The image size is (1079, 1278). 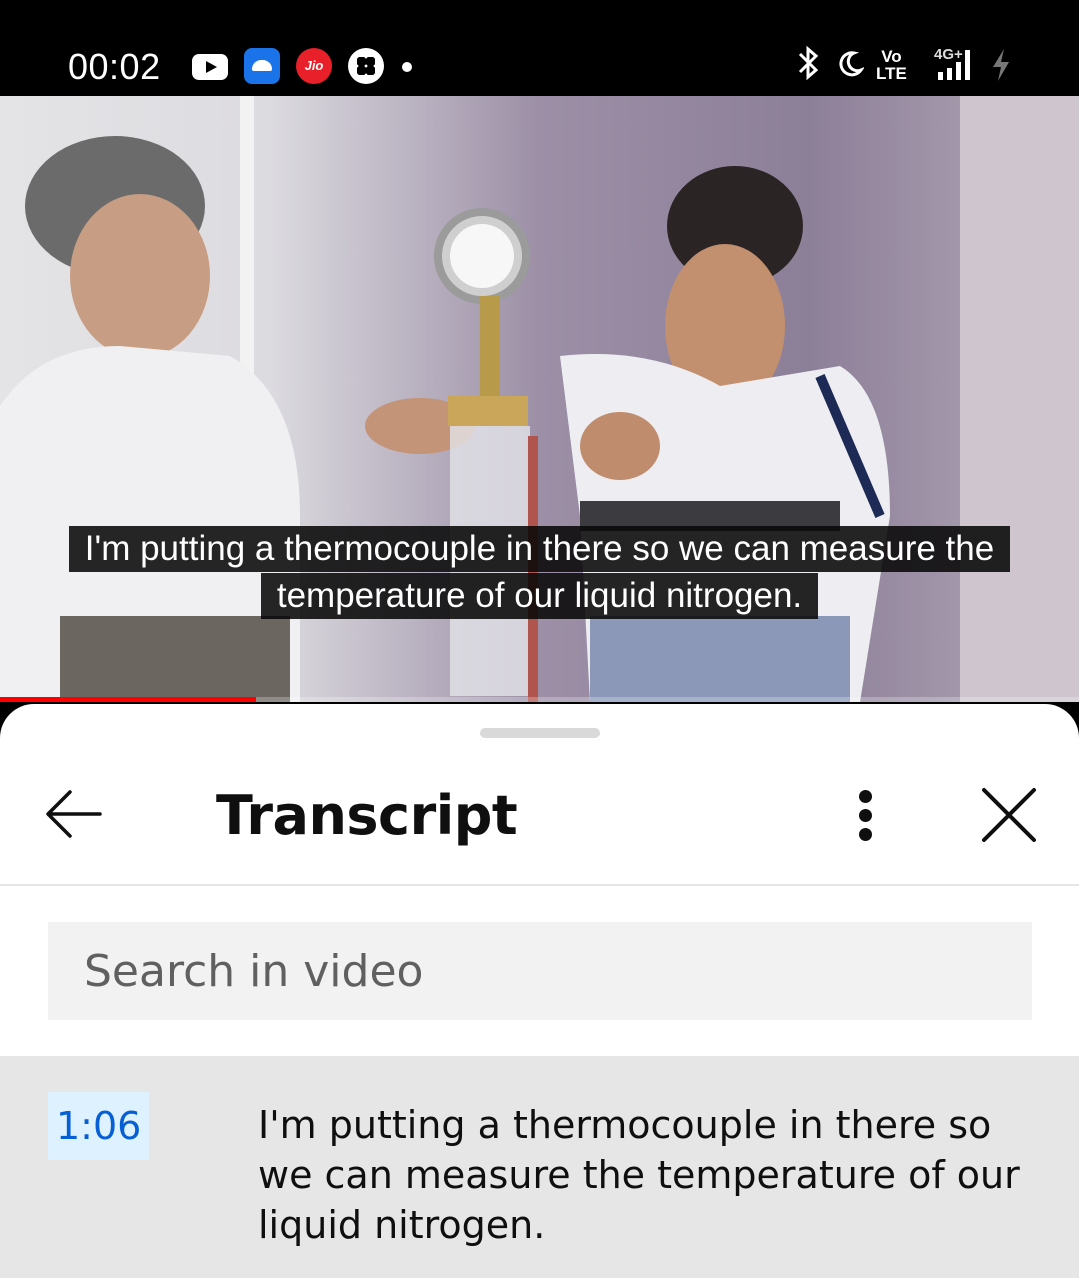 I want to click on clover-icon, so click(x=366, y=66).